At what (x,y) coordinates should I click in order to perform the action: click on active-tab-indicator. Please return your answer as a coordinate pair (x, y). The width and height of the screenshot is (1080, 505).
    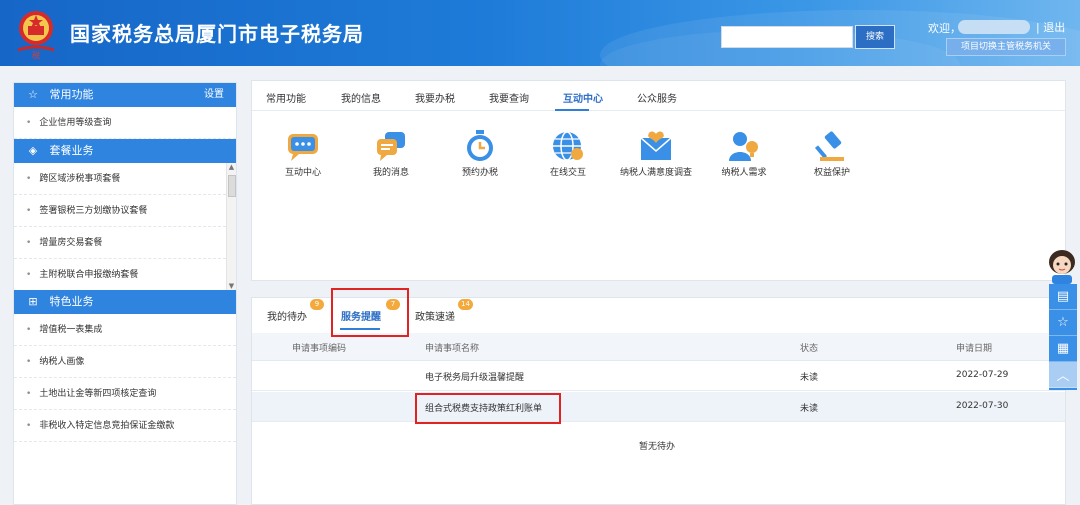
    Looking at the image, I should click on (572, 110).